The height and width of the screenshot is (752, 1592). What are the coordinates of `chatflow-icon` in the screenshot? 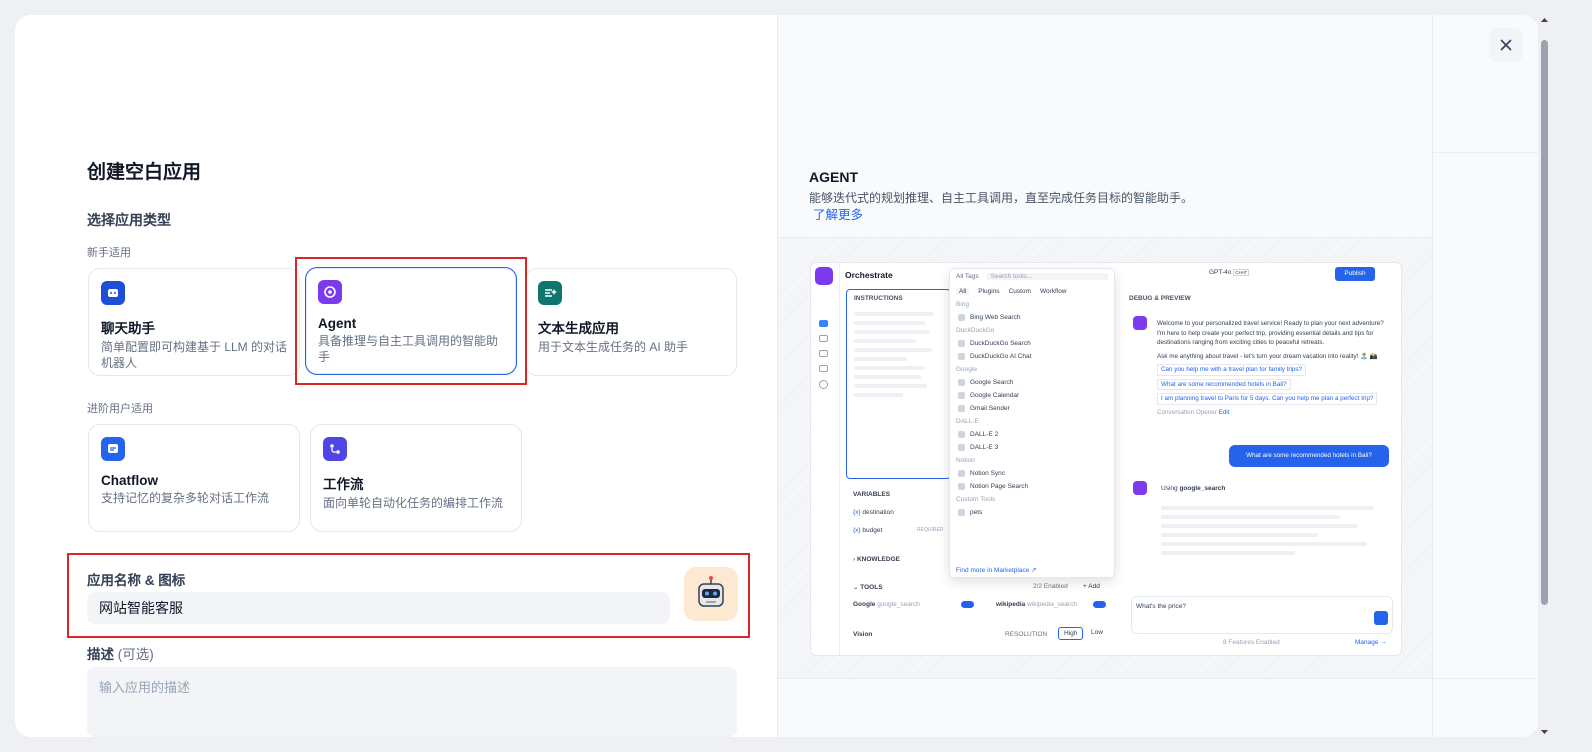 It's located at (113, 449).